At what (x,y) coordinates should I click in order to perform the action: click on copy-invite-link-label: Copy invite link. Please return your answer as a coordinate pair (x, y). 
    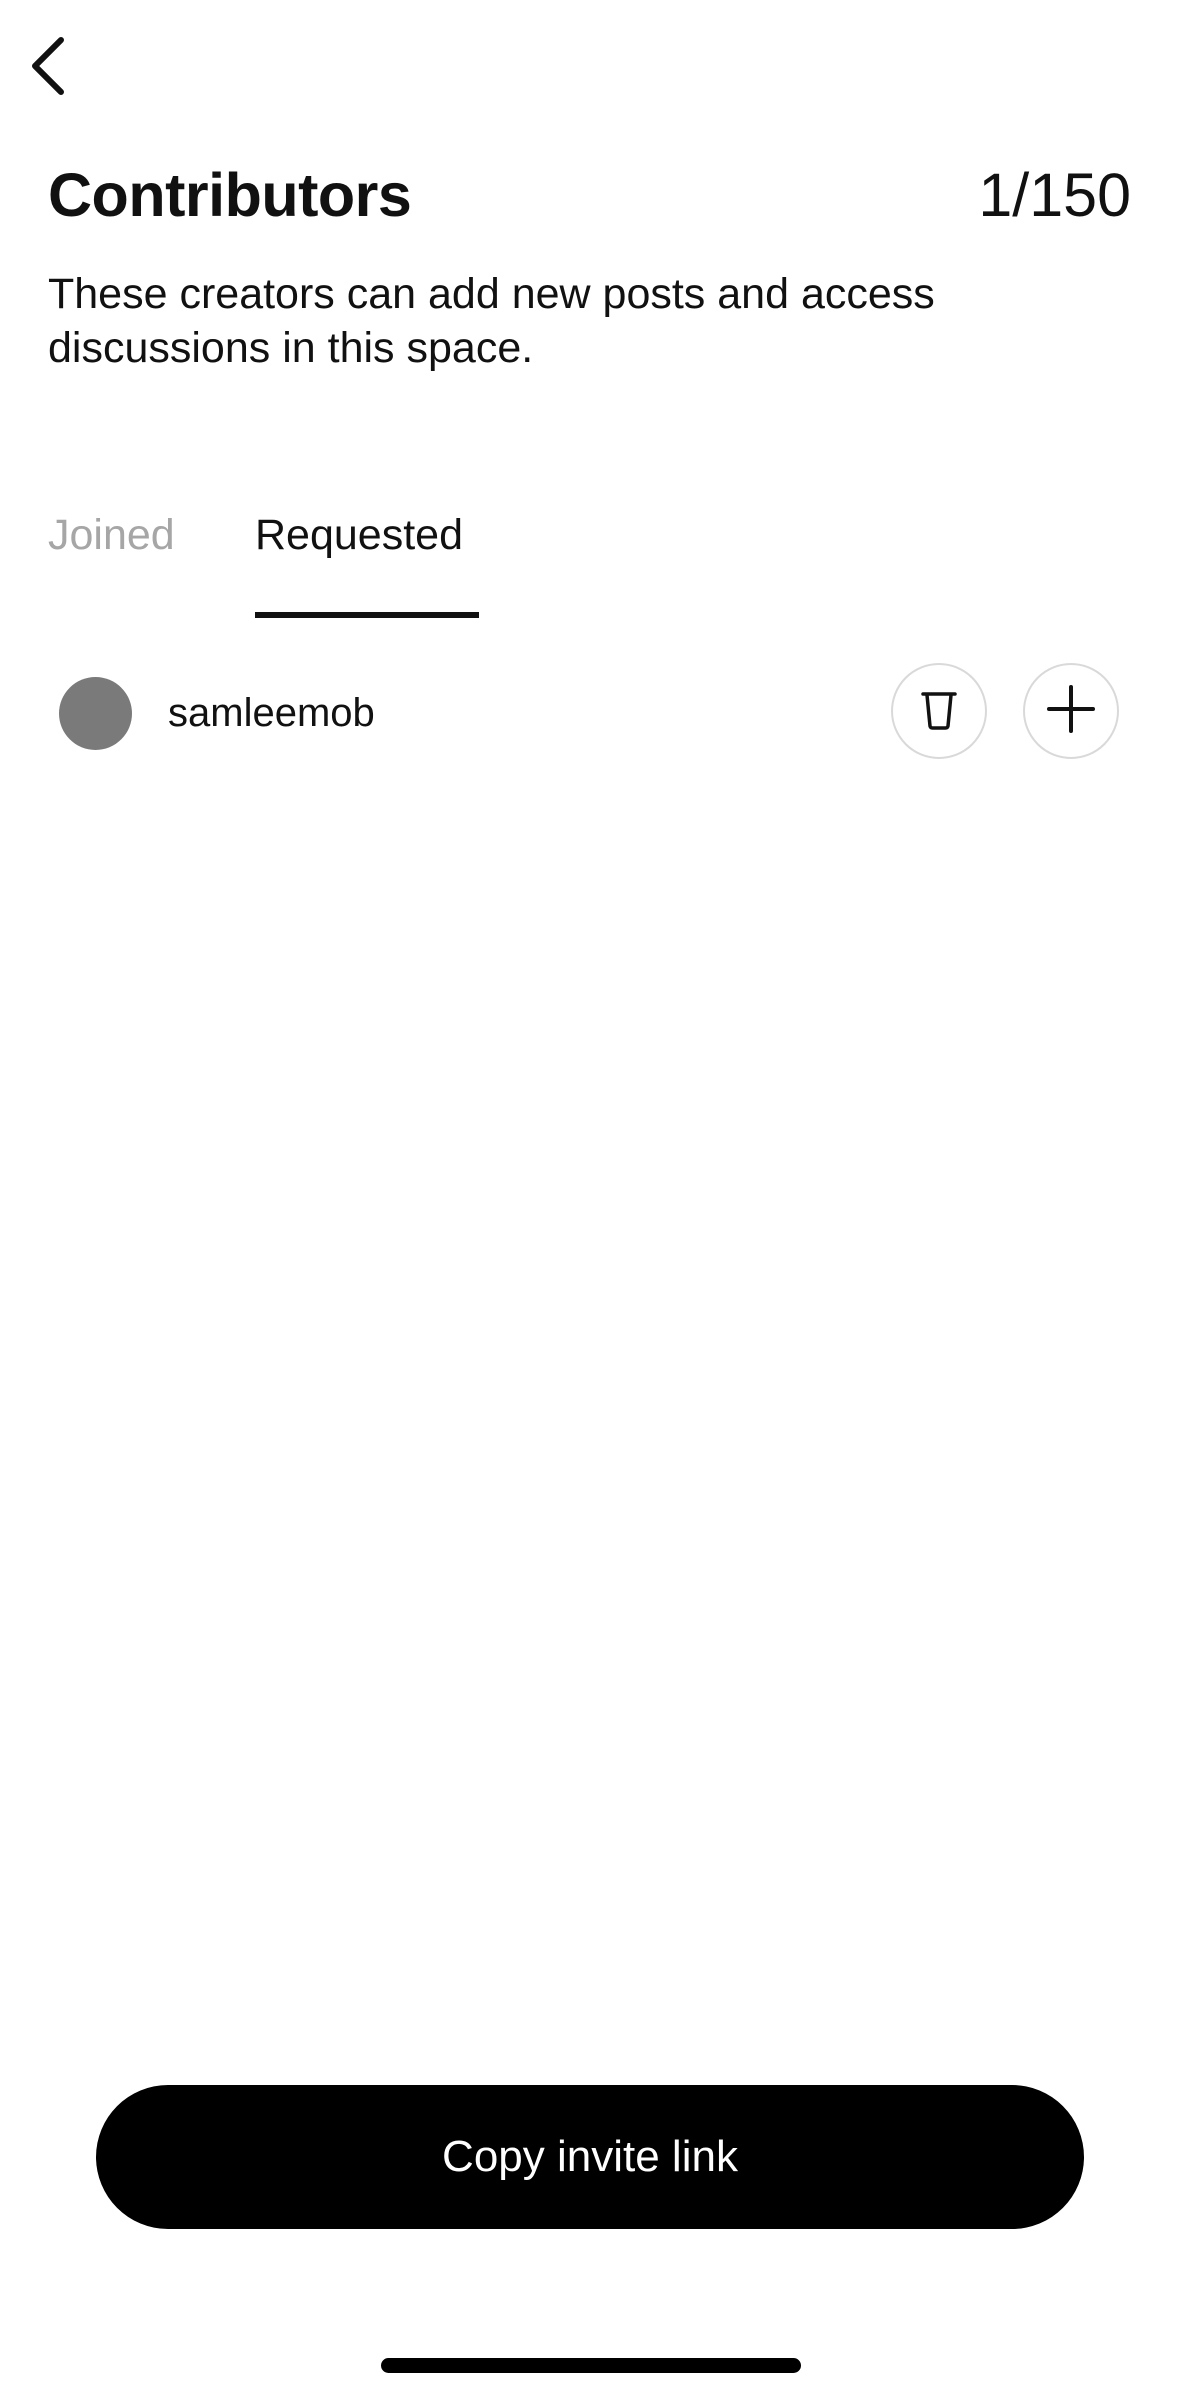
    Looking at the image, I should click on (590, 2156).